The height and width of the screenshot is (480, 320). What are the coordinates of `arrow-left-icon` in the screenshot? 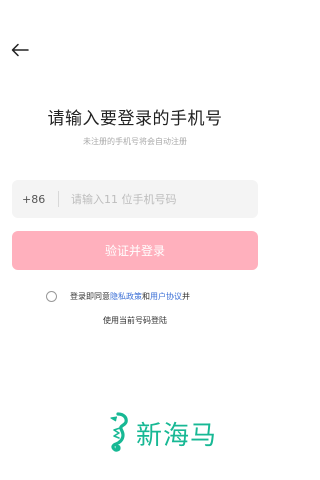 It's located at (20, 50).